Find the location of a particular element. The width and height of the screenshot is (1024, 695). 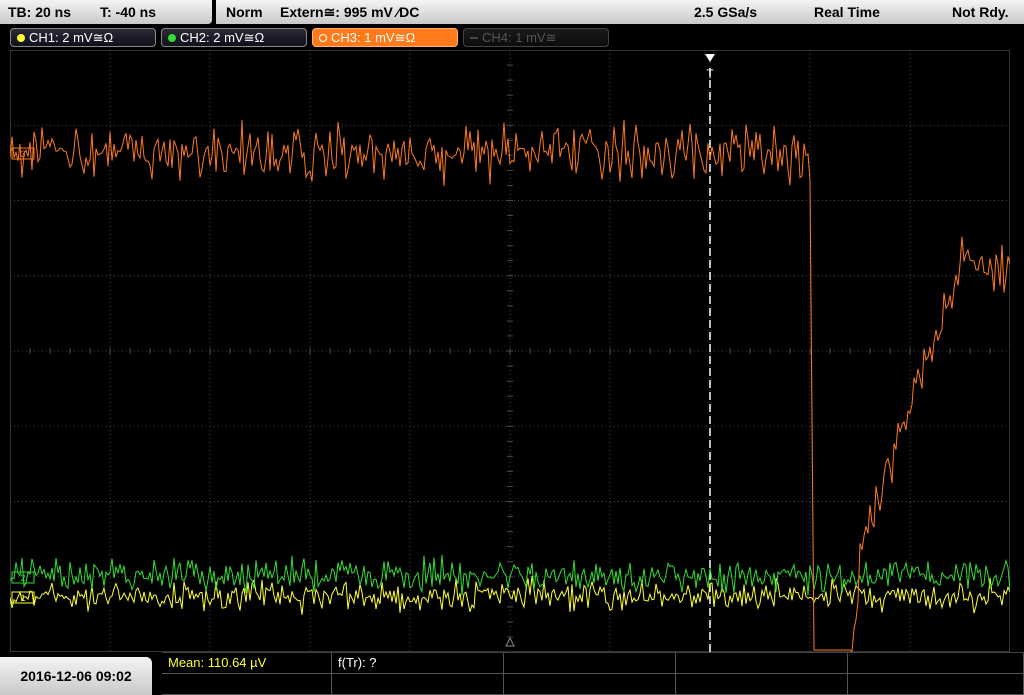

trigger-mode: Norm is located at coordinates (244, 12).